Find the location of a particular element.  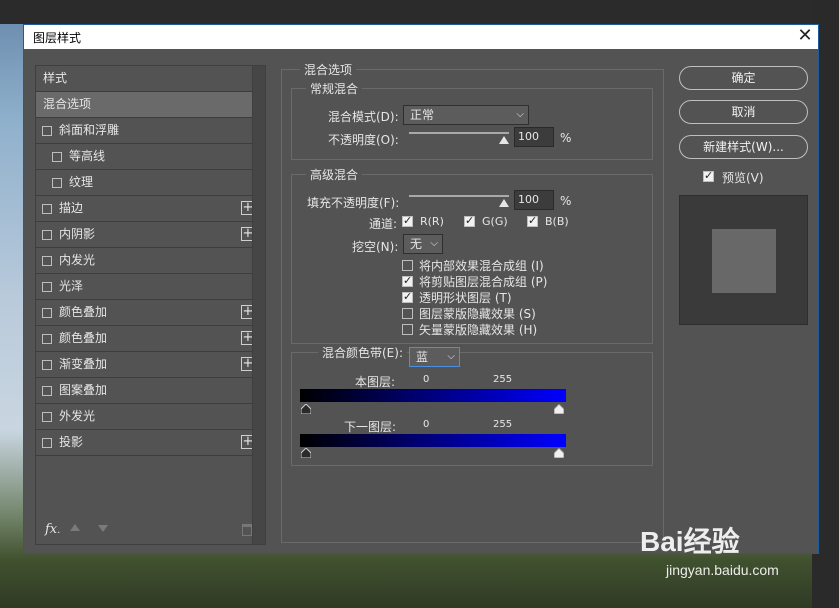

list-item-label: 斜面和浮雕 is located at coordinates (89, 130).